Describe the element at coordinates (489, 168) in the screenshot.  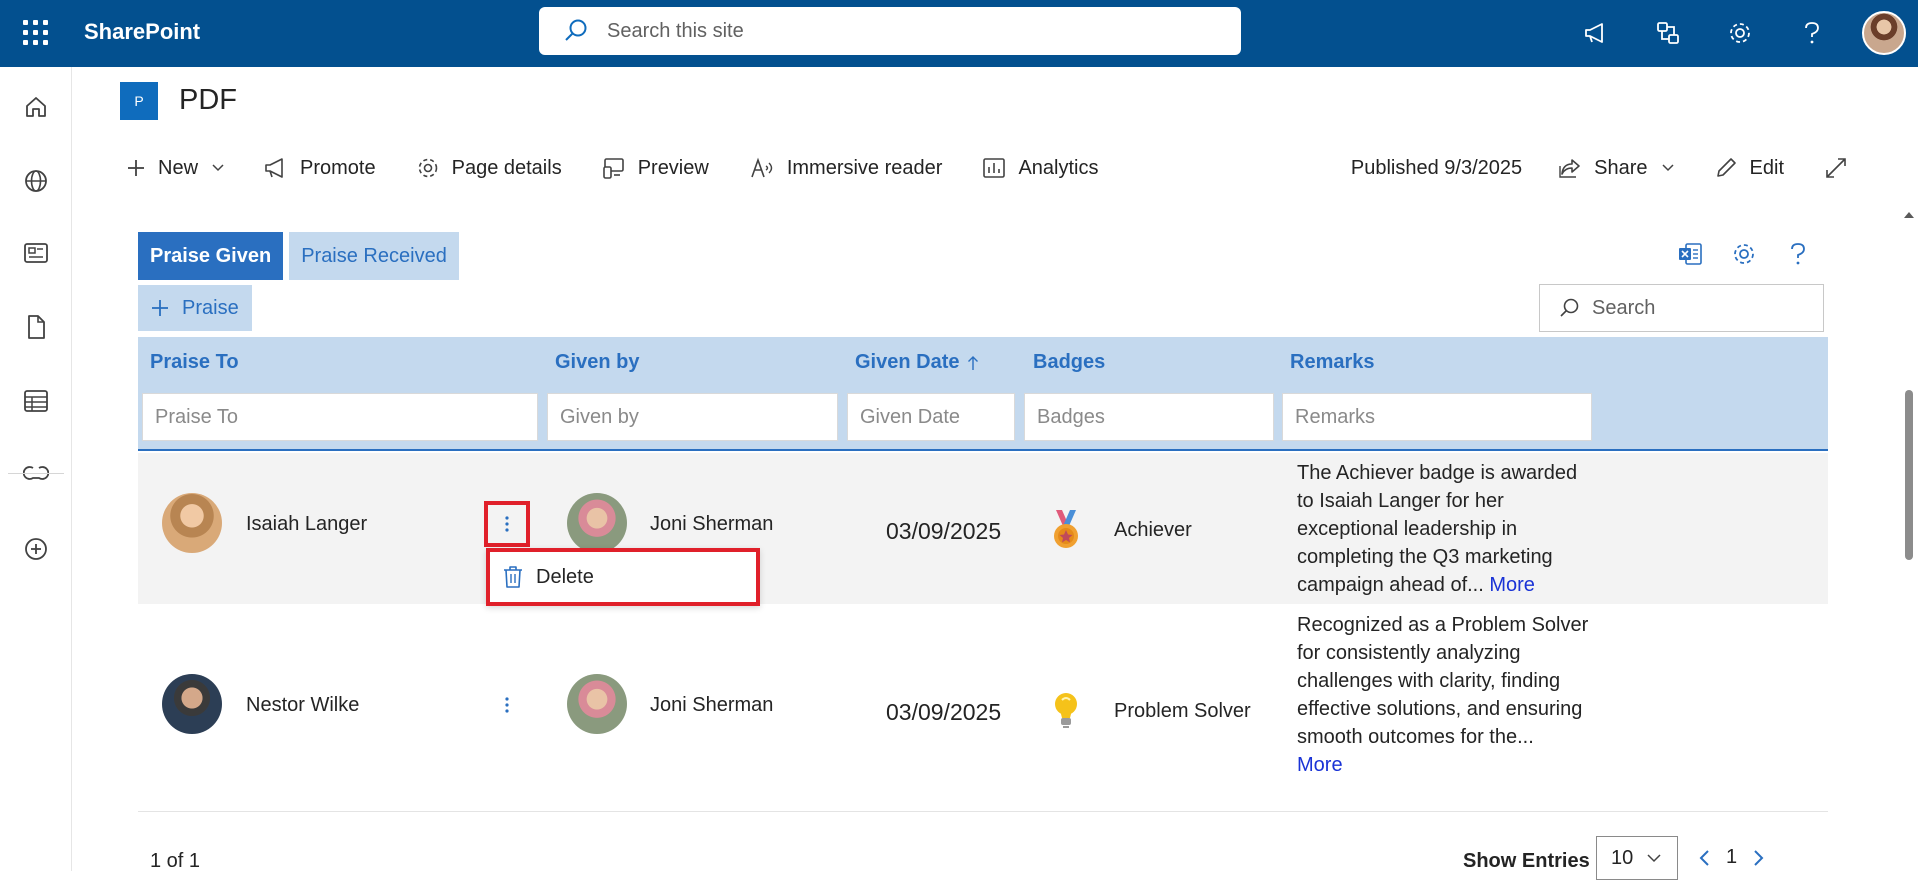
I see `page-details-button: Page details` at that location.